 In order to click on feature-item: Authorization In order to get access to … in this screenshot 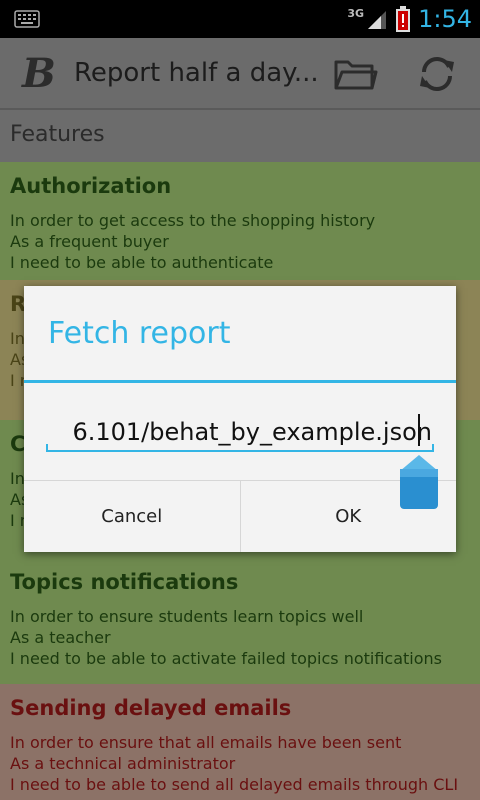, I will do `click(240, 221)`.